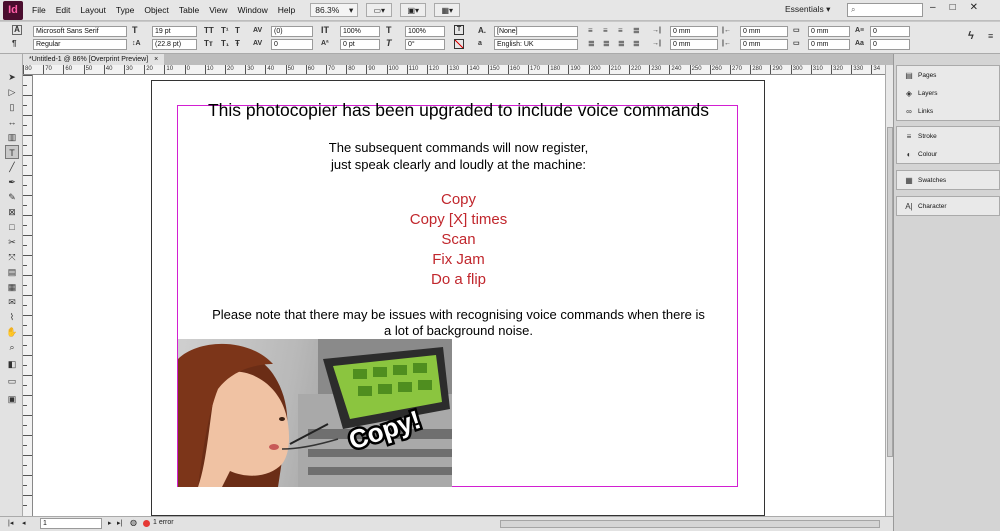  I want to click on screen-mode-button: ▣▾, so click(413, 10).